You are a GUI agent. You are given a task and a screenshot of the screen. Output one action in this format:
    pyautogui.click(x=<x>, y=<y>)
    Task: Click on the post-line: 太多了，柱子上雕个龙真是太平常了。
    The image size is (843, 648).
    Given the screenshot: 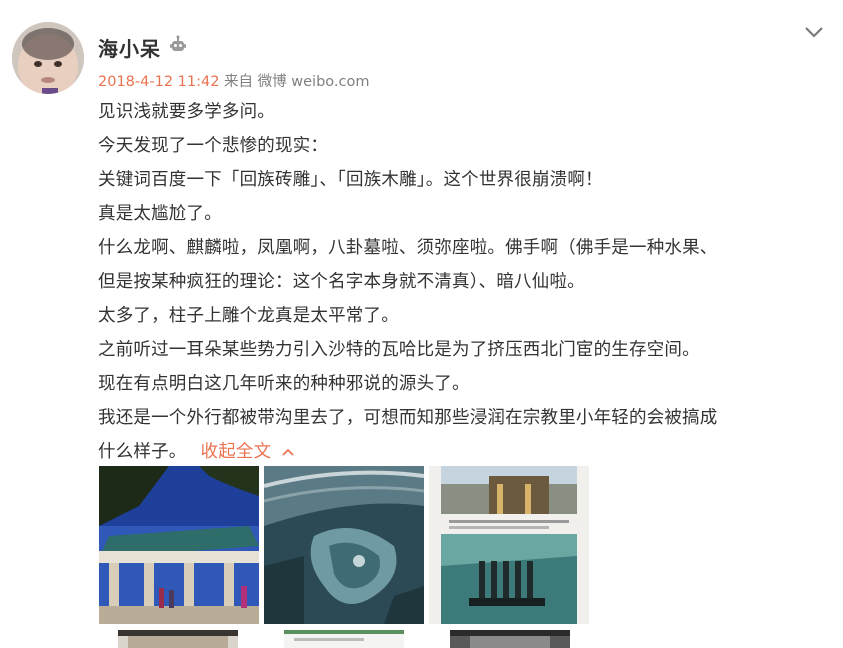 What is the action you would take?
    pyautogui.click(x=248, y=316)
    